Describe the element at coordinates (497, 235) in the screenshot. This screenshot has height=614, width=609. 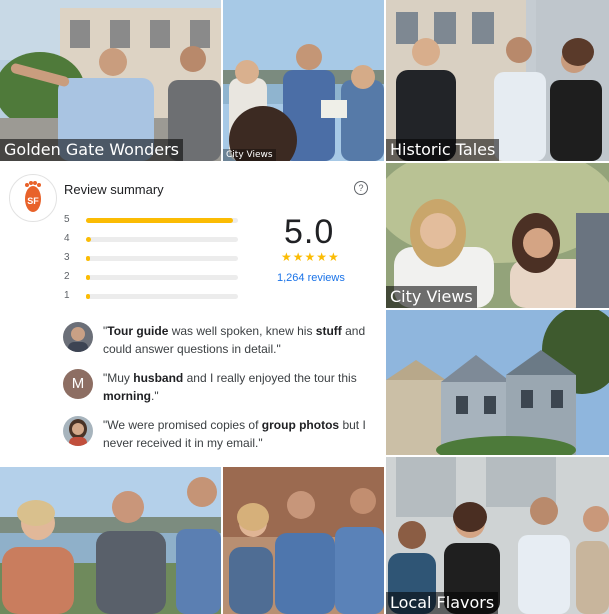
I see `photo-city-views: City Views` at that location.